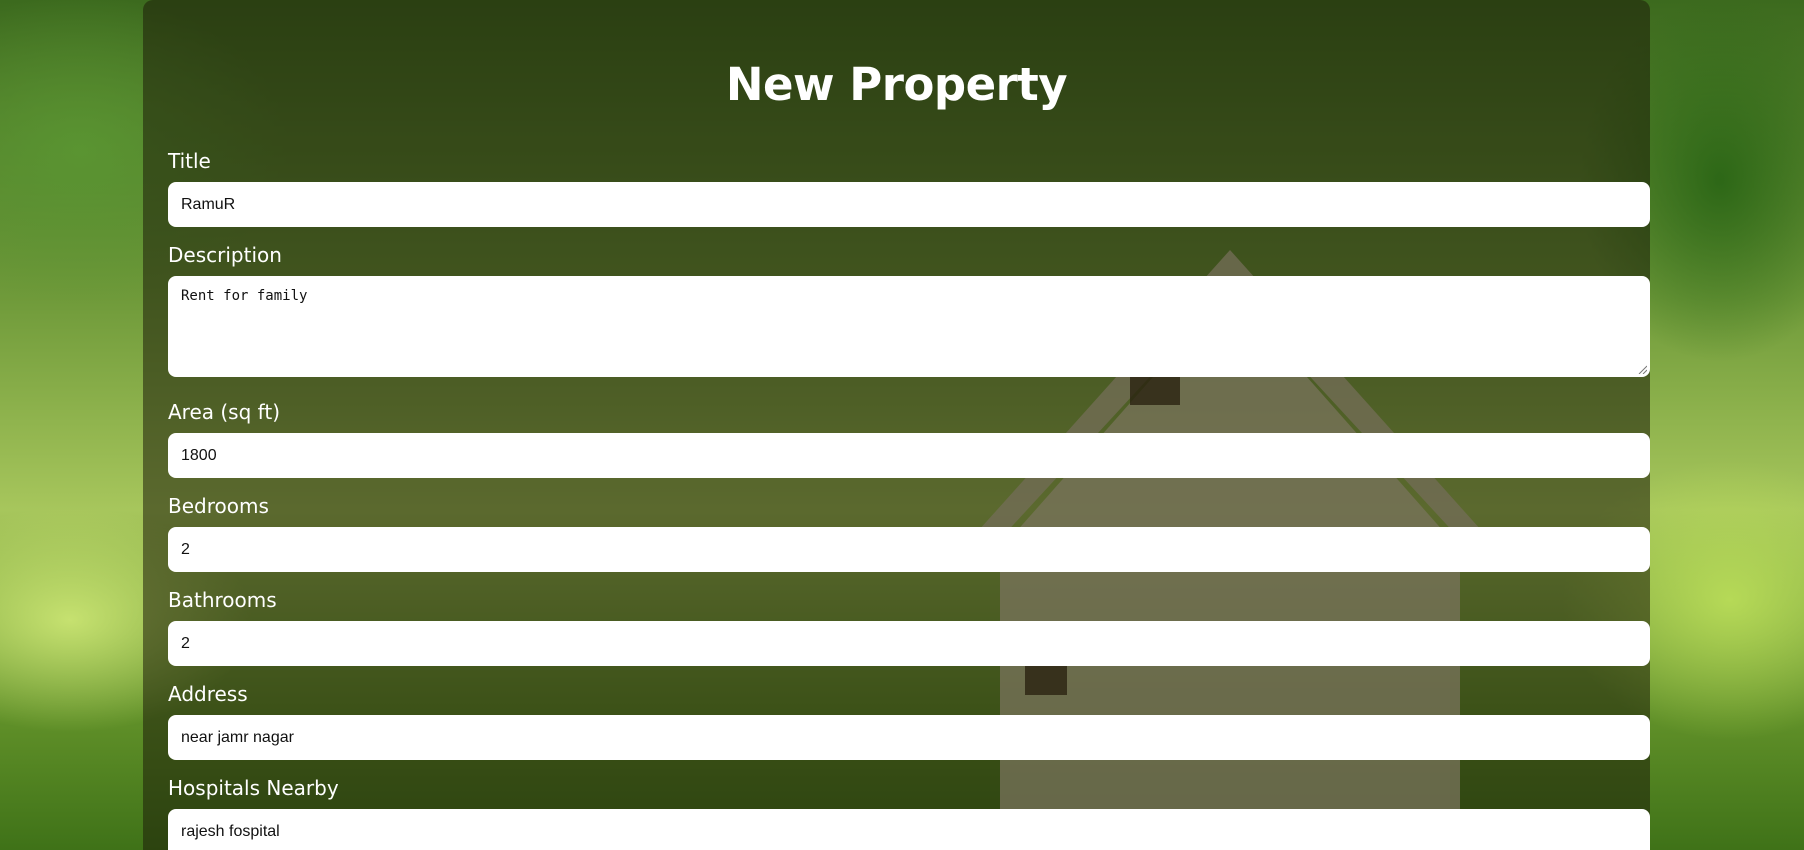 This screenshot has height=850, width=1804. I want to click on description-textarea: Rent for family, so click(909, 326).